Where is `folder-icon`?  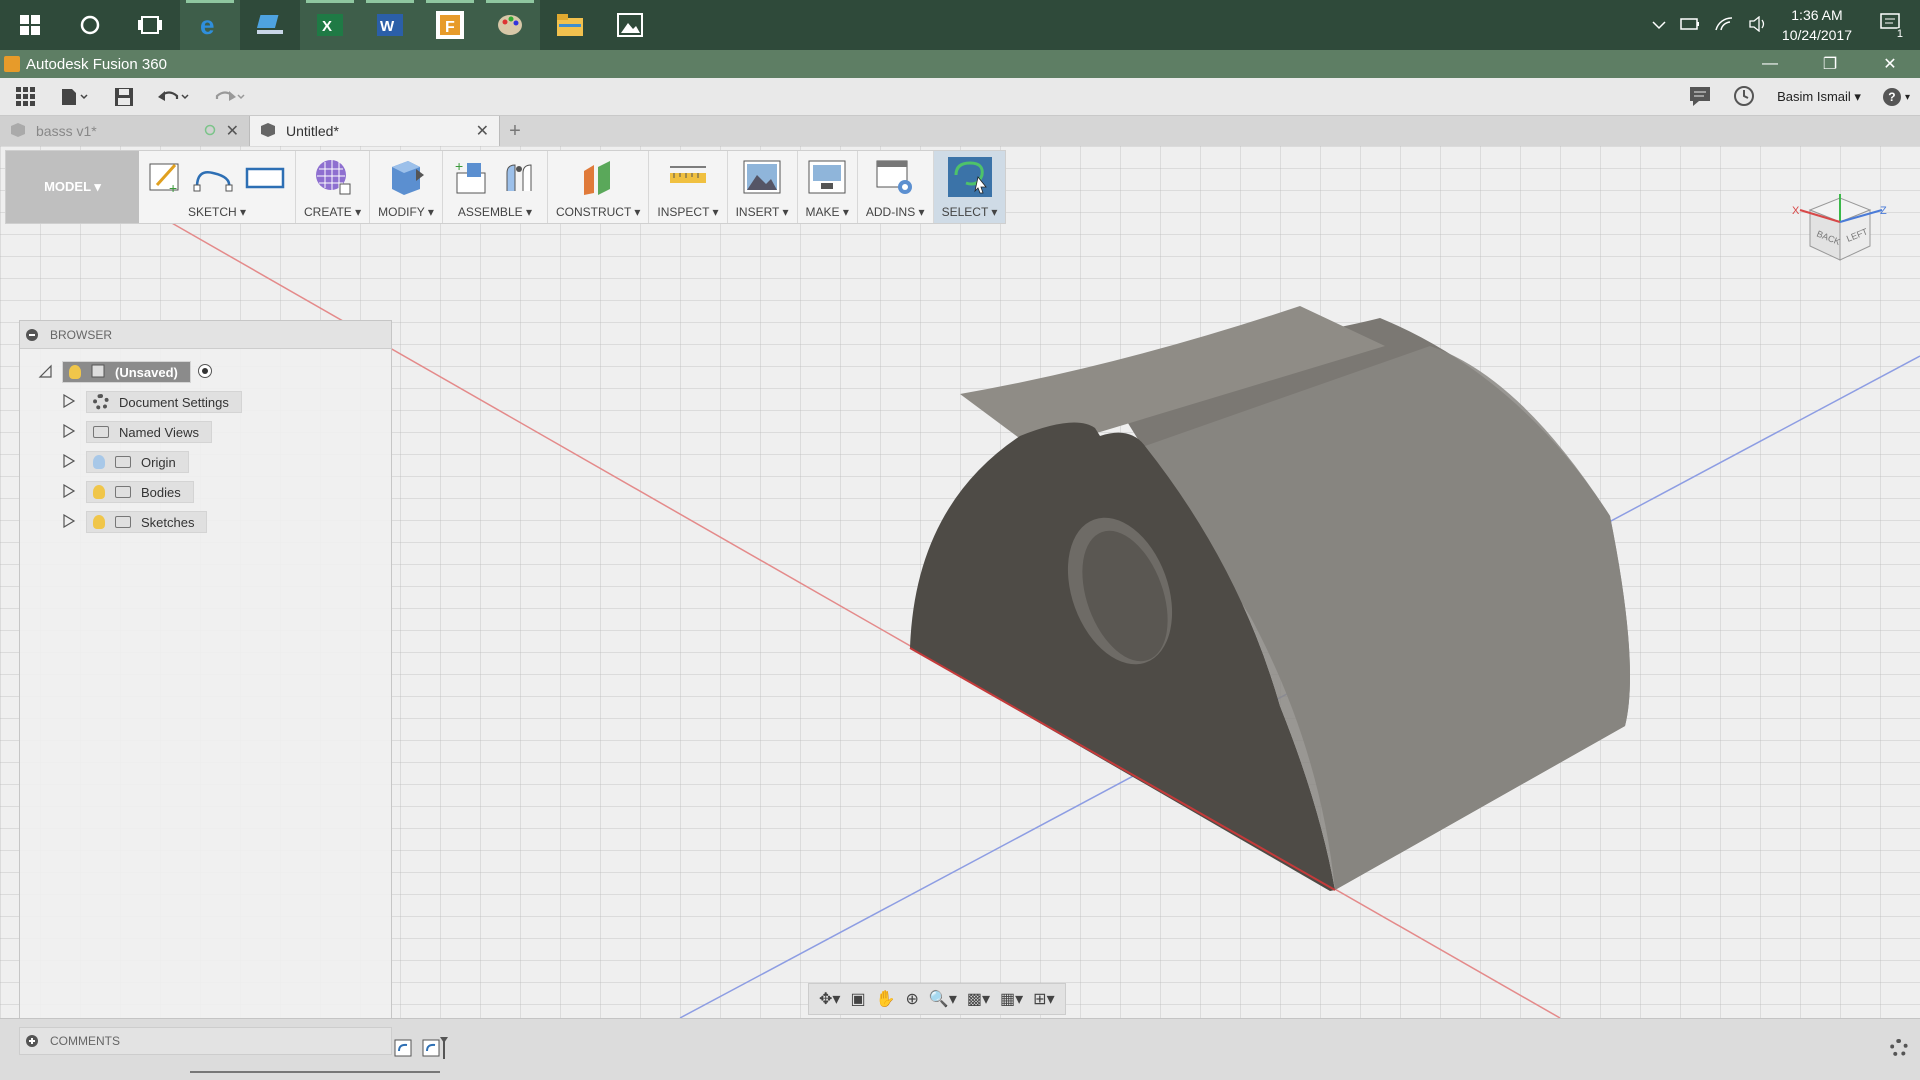 folder-icon is located at coordinates (123, 462).